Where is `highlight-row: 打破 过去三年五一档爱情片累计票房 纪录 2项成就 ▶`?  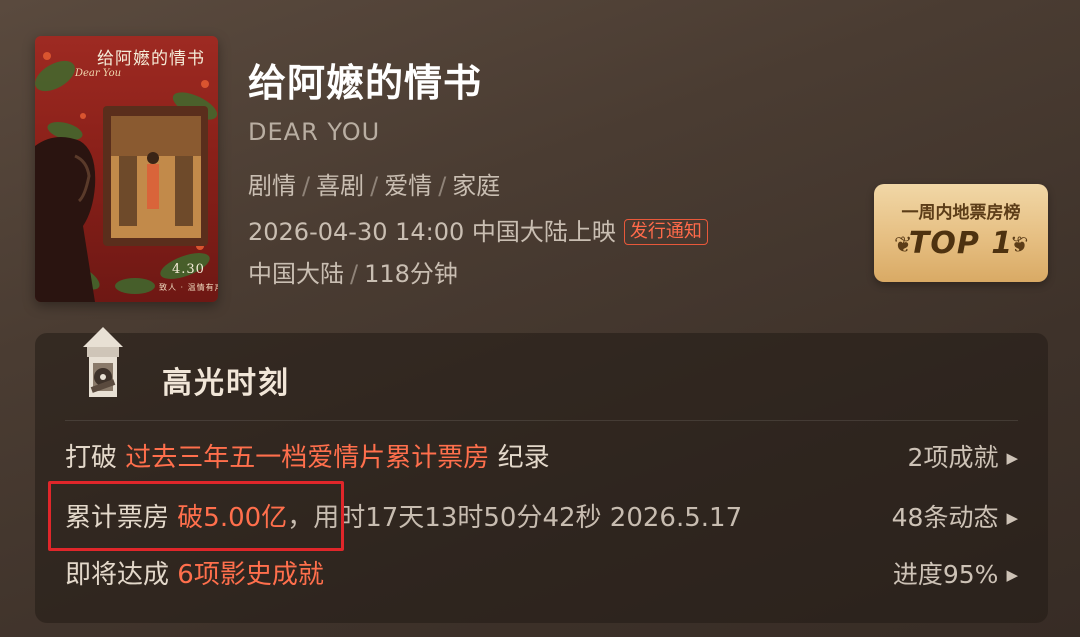 highlight-row: 打破 过去三年五一档爱情片累计票房 纪录 2项成就 ▶ is located at coordinates (541, 458).